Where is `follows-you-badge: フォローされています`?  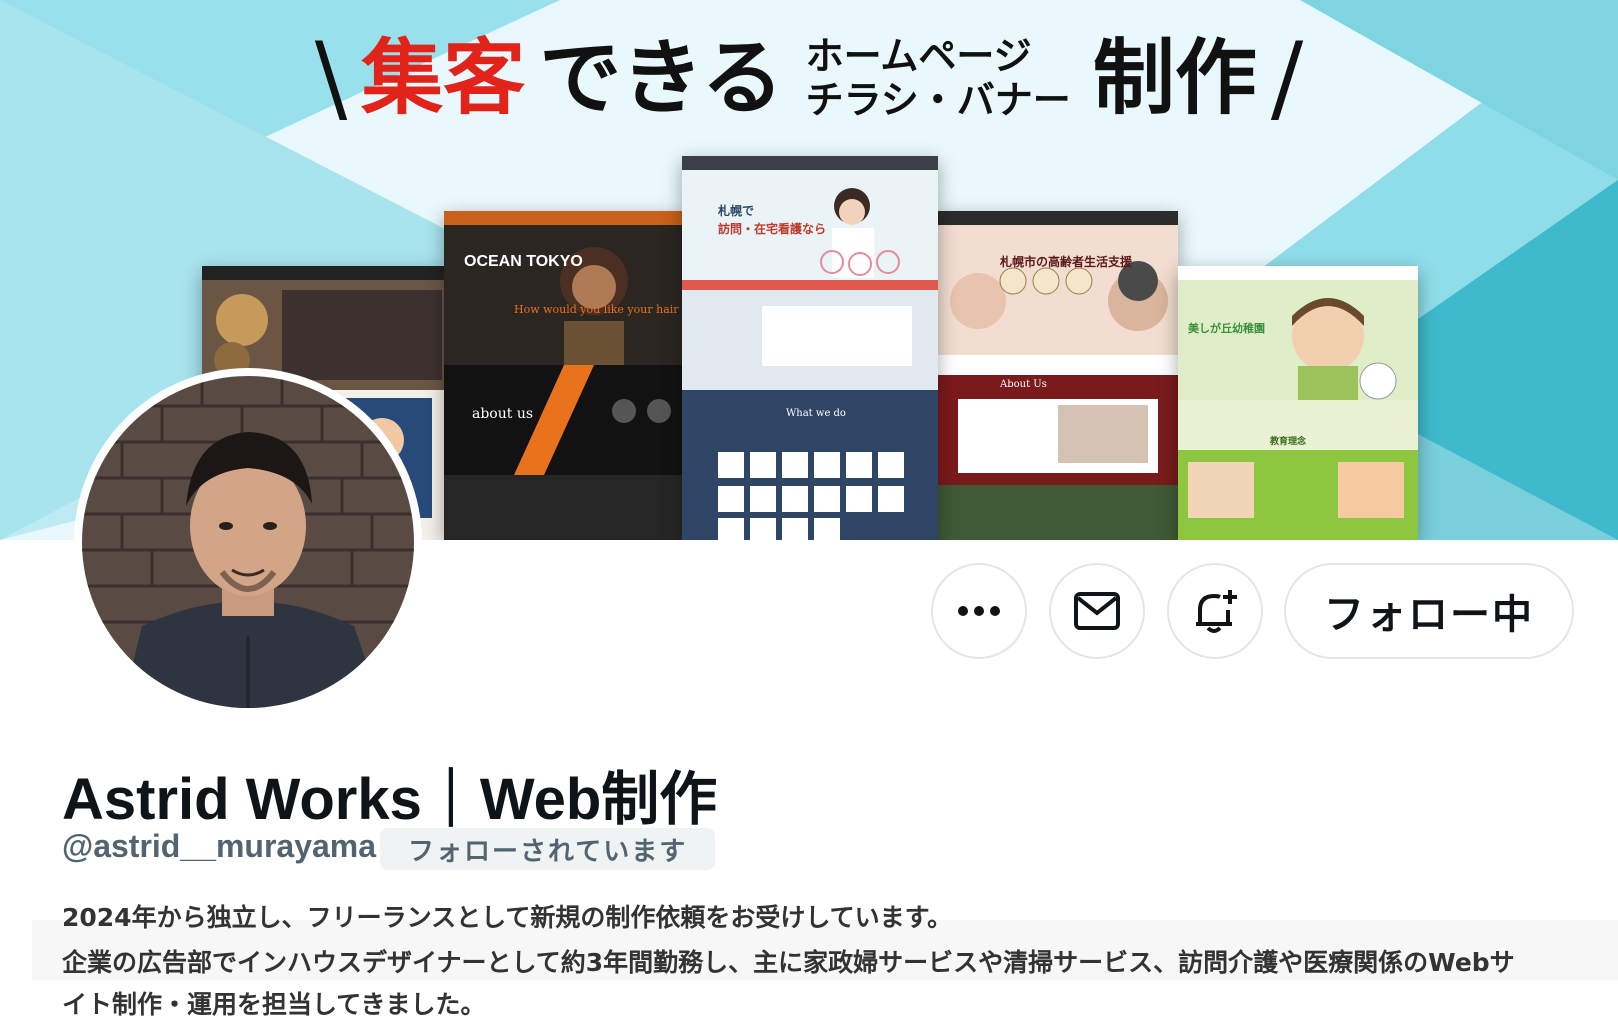
follows-you-badge: フォローされています is located at coordinates (548, 849).